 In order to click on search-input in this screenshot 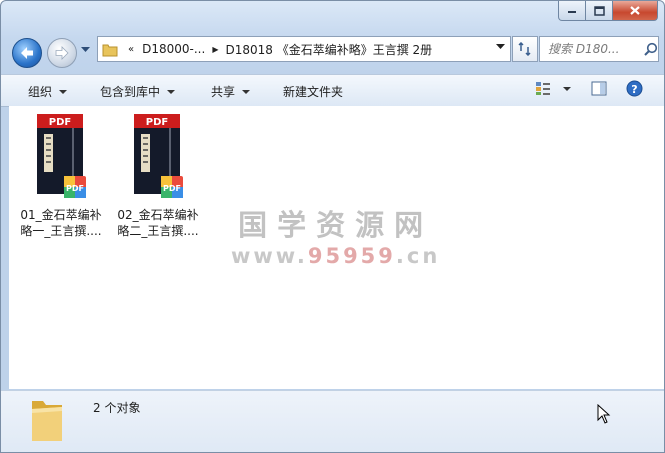, I will do `click(595, 49)`.